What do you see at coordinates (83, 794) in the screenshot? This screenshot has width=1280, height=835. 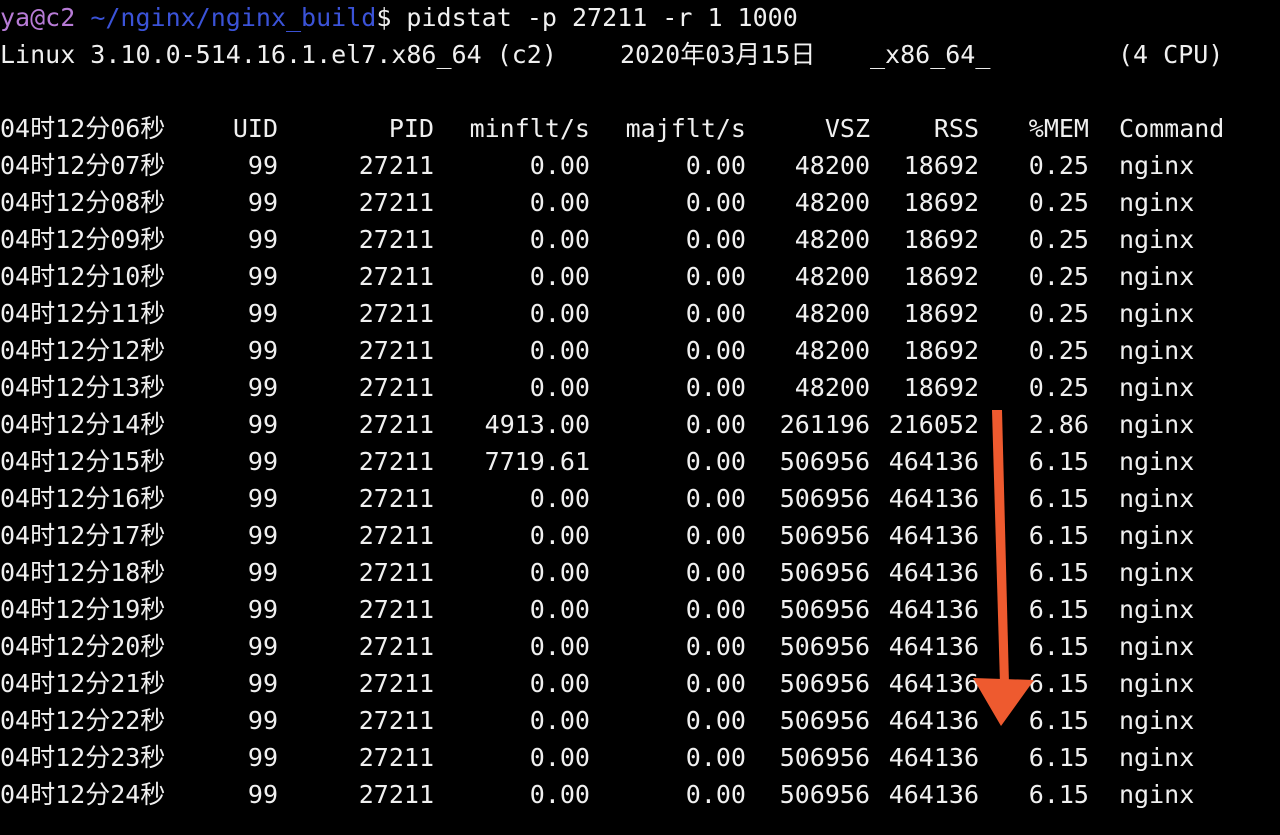 I see `cell-time: 04时12分24秒` at bounding box center [83, 794].